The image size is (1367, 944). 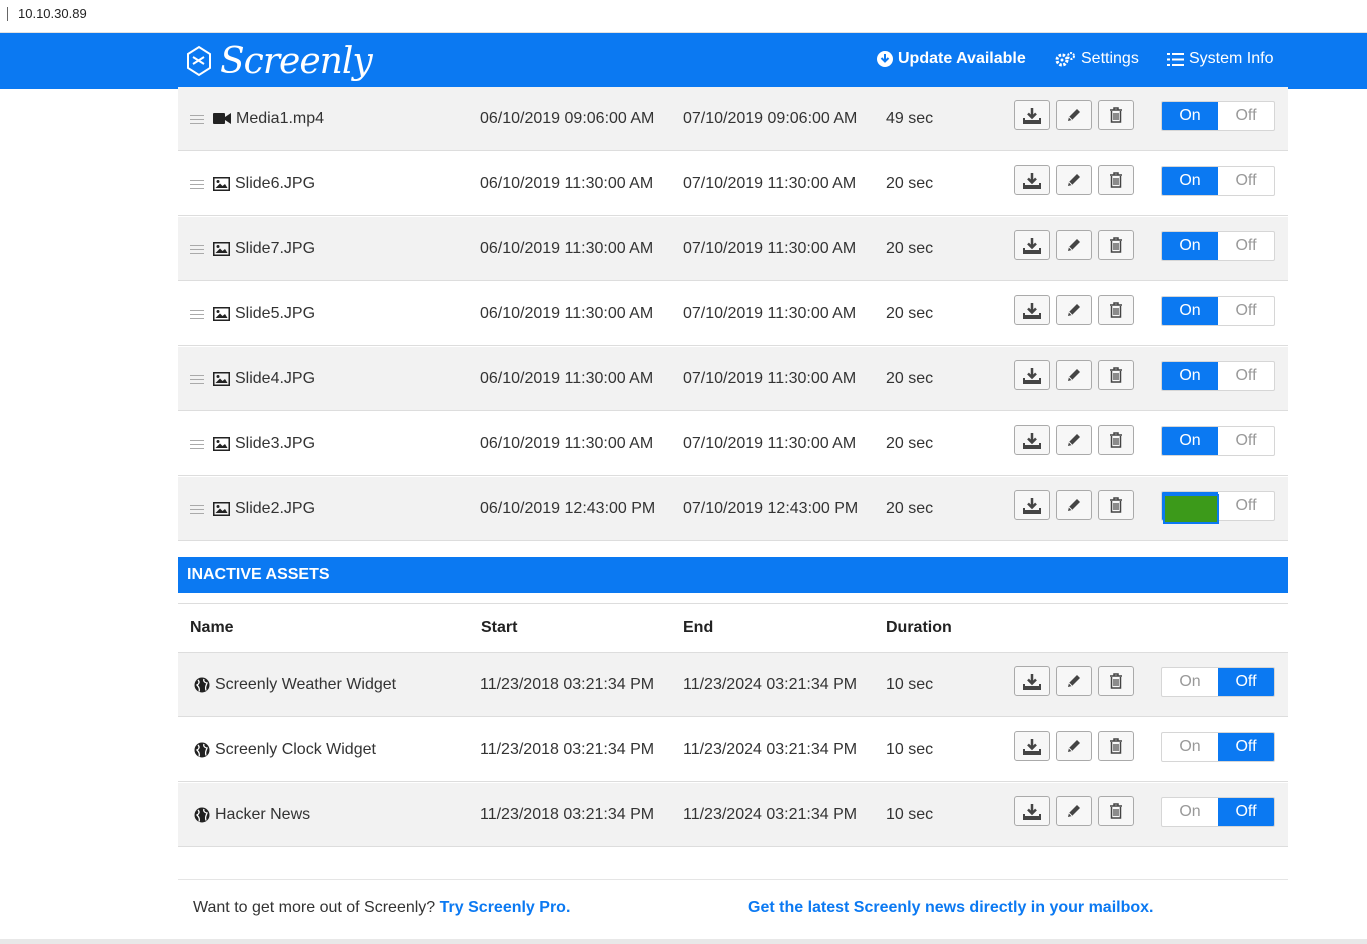 I want to click on update-available-link: Update Available, so click(x=951, y=59).